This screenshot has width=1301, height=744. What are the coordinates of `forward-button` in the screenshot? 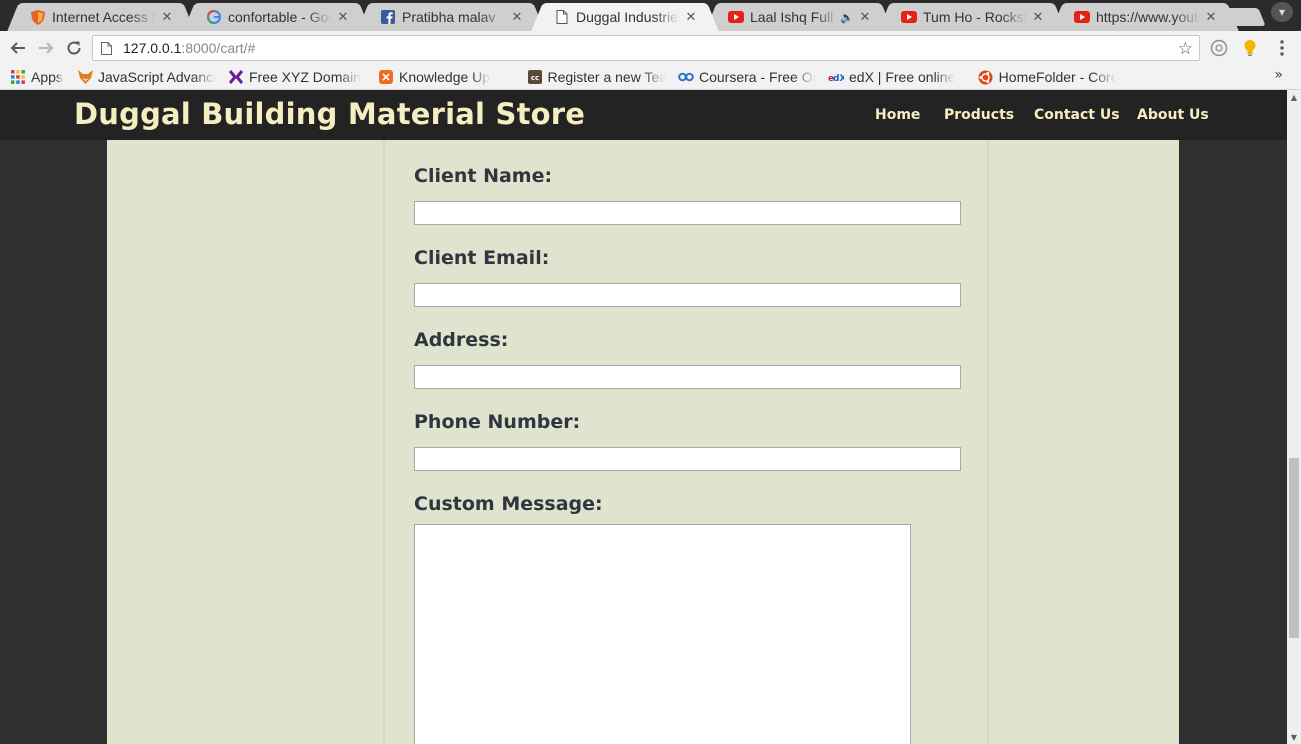 It's located at (46, 48).